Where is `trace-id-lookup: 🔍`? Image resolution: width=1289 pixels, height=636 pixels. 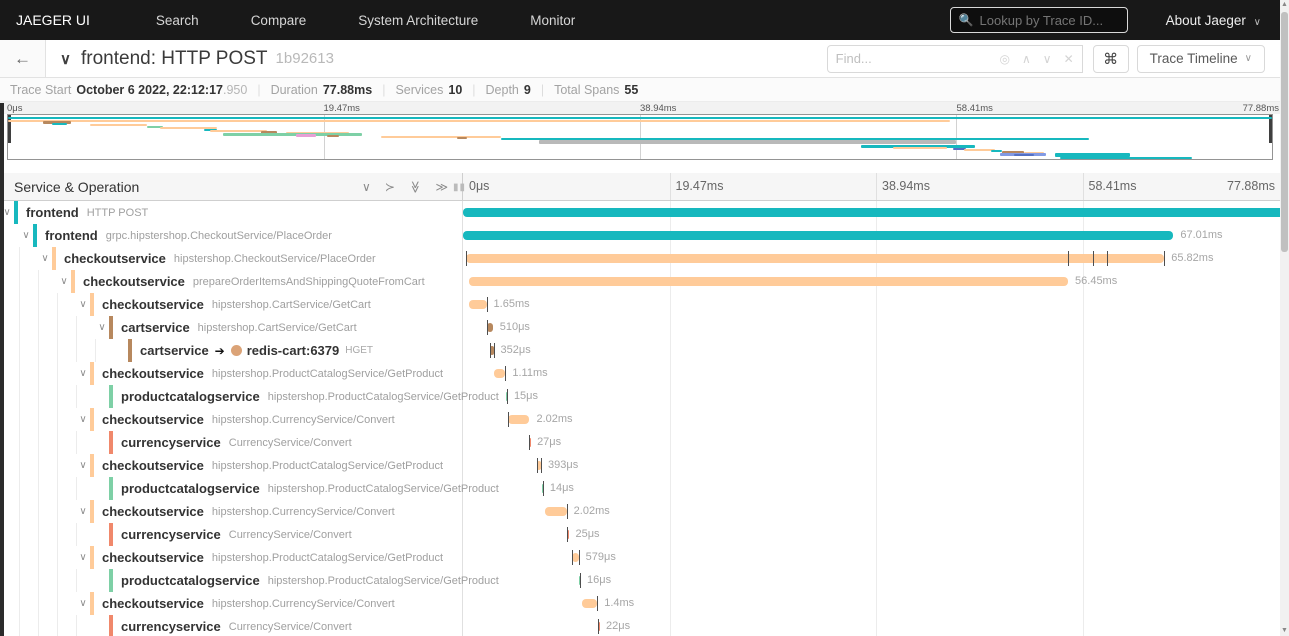 trace-id-lookup: 🔍 is located at coordinates (1038, 20).